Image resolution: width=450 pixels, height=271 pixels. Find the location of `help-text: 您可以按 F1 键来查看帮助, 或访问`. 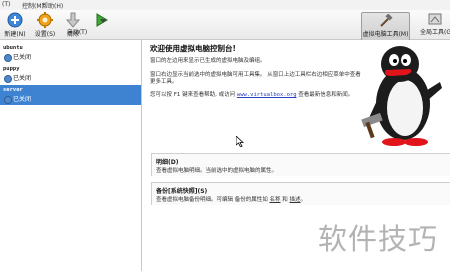

help-text: 您可以按 F1 键来查看帮助, 或访问 is located at coordinates (193, 95).